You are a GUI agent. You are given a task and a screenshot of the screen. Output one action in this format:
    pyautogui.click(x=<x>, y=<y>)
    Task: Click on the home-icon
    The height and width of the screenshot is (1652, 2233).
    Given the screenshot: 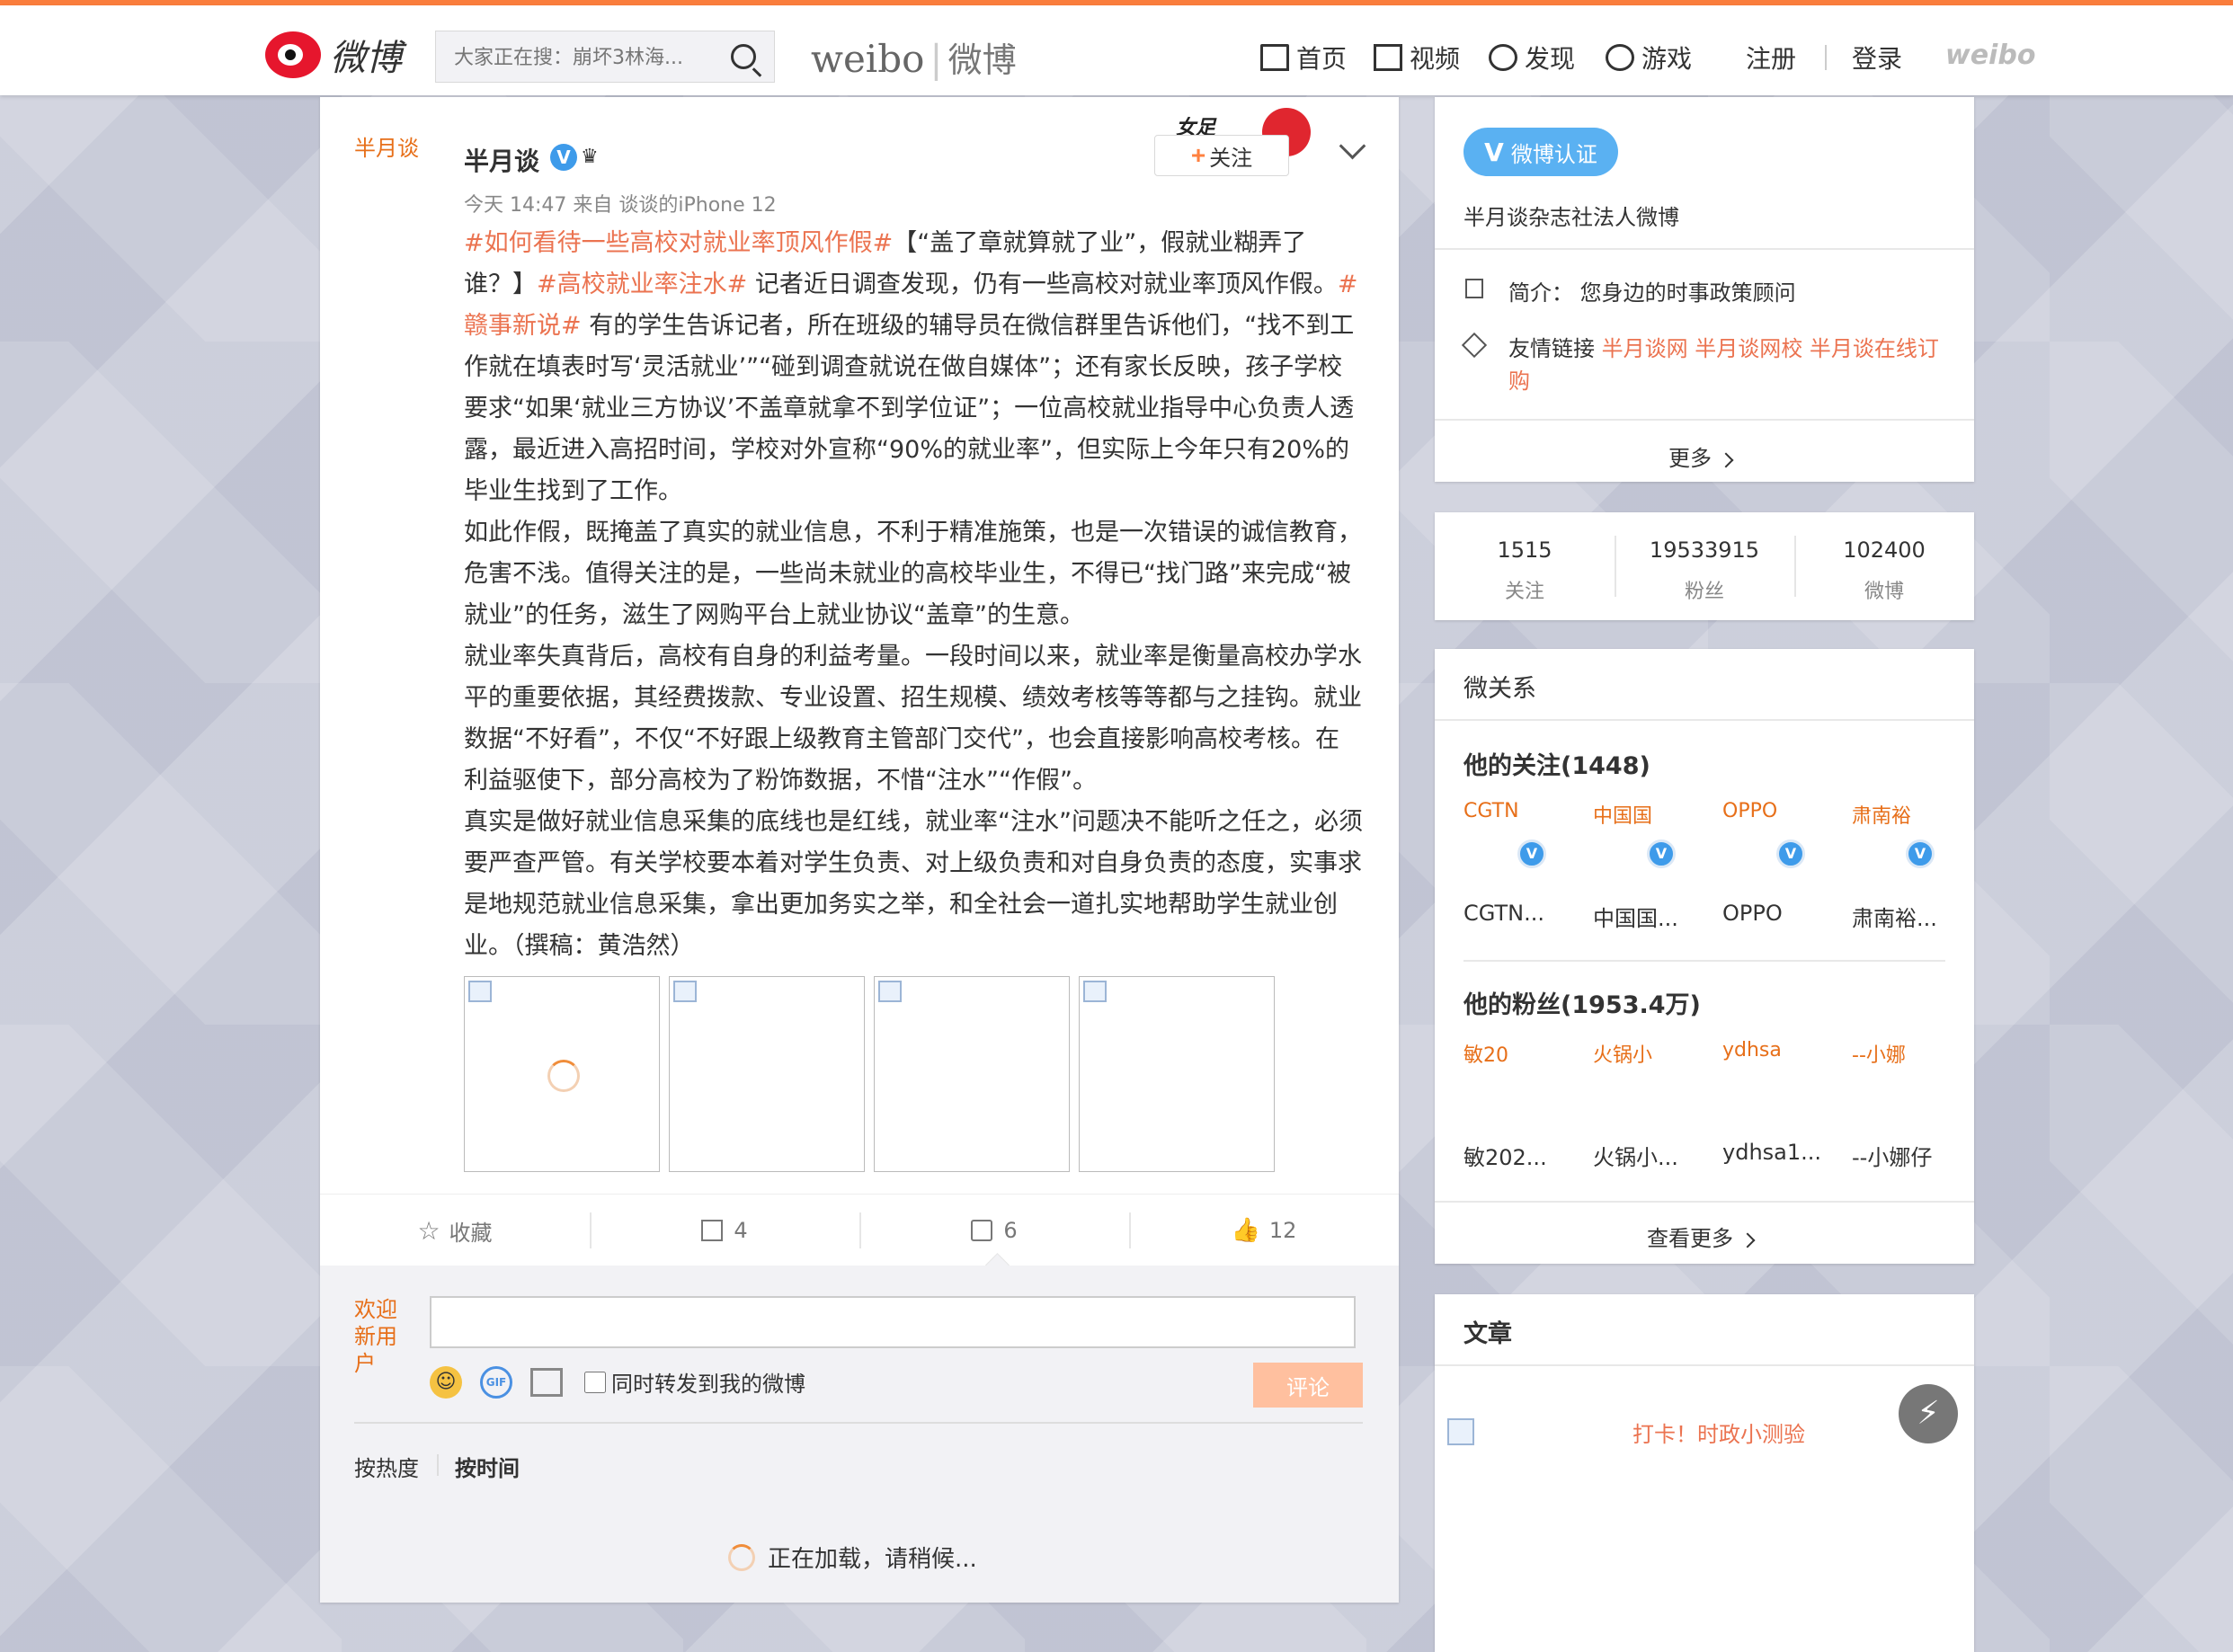 What is the action you would take?
    pyautogui.click(x=1275, y=57)
    